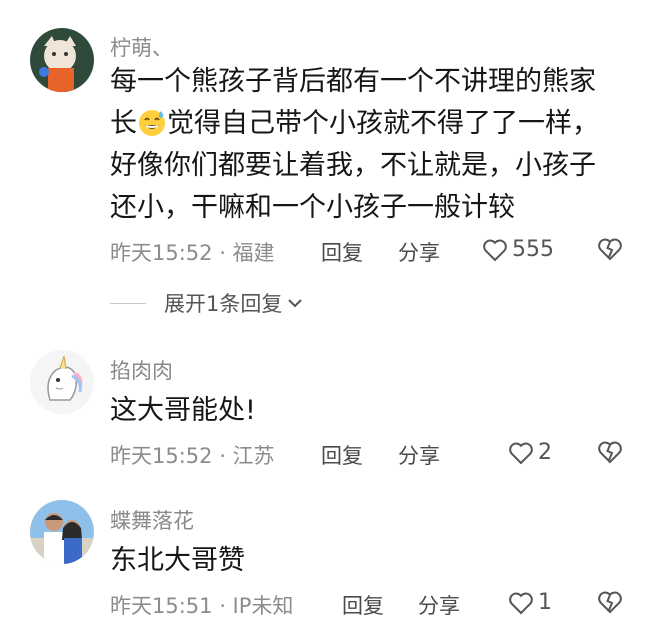 Image resolution: width=660 pixels, height=642 pixels. I want to click on comment-meta: 昨天15:51 · IP未知 回复 分享 1, so click(370, 605).